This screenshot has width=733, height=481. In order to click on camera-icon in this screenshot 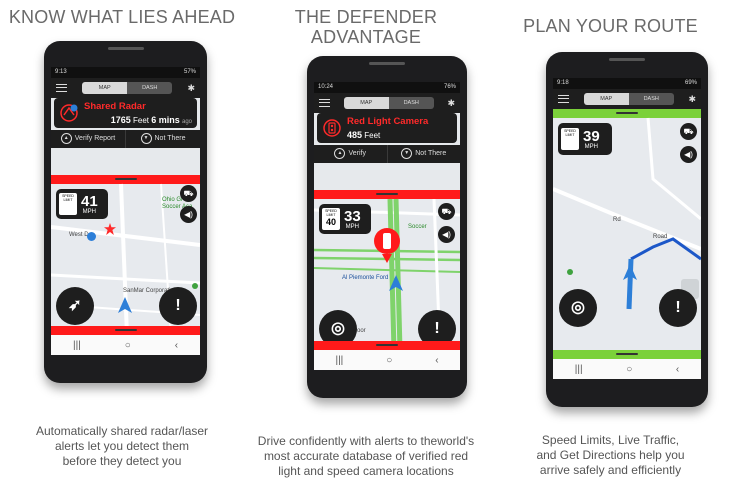, I will do `click(332, 128)`.